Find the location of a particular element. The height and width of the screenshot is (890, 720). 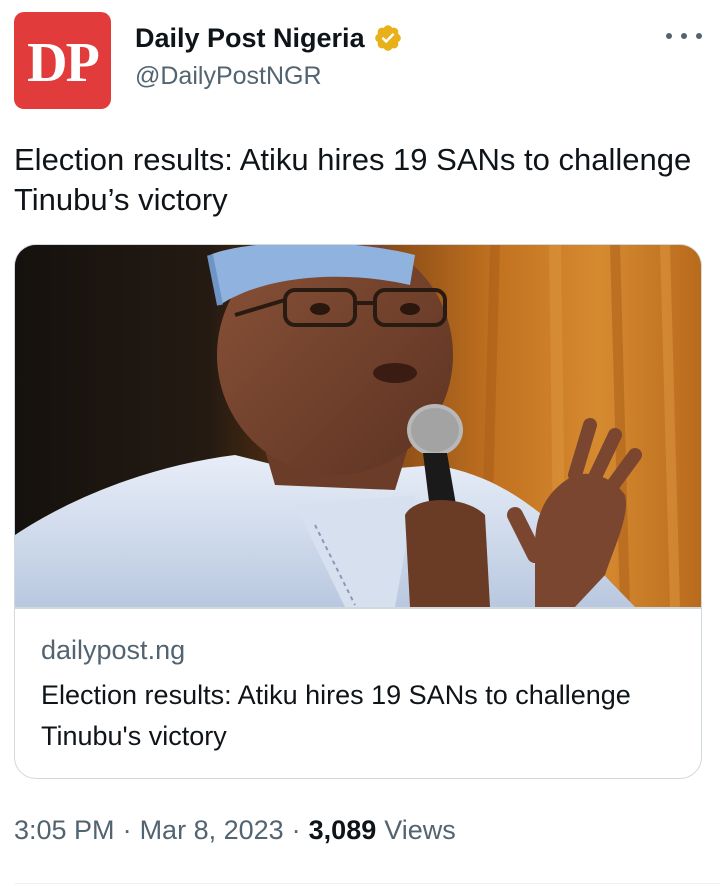

tweet-meta: 3:05 PM · Mar 8, 2023 · 3,089 Views is located at coordinates (235, 830).